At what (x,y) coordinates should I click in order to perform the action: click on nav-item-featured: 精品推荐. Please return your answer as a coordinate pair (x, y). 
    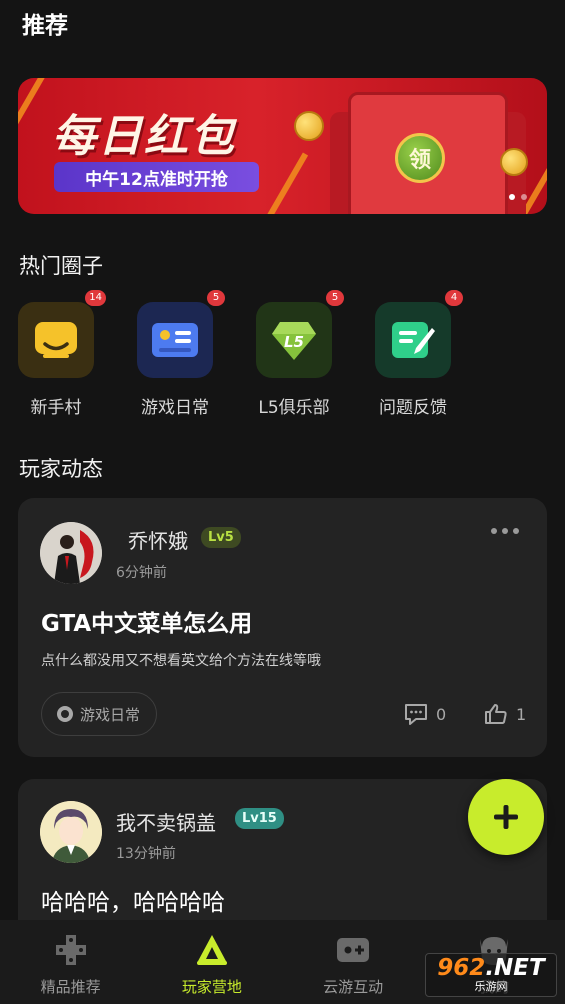
    Looking at the image, I should click on (70, 962).